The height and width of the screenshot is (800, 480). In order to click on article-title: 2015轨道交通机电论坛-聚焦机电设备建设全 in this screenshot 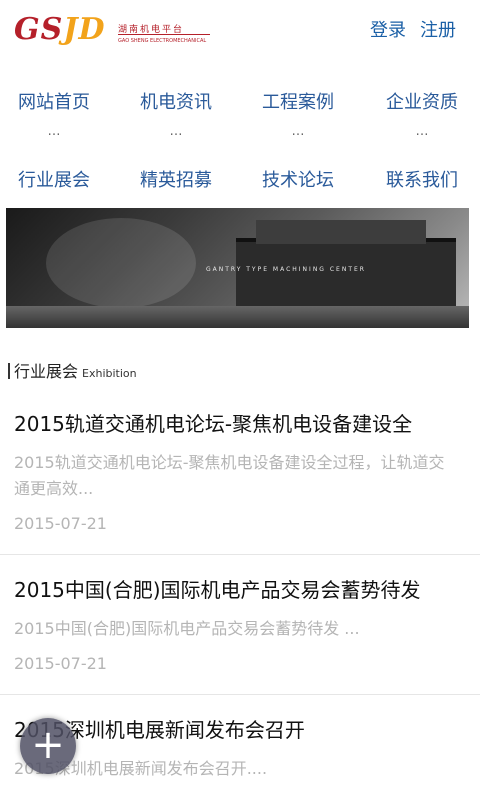, I will do `click(213, 424)`.